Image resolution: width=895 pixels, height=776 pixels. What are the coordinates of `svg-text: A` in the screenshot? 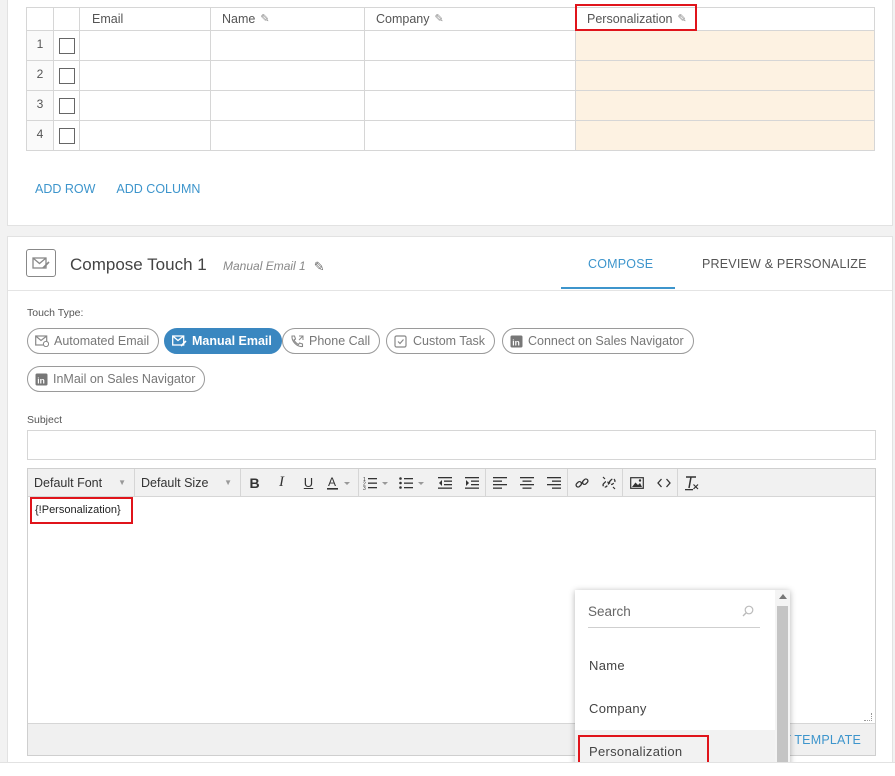 It's located at (332, 482).